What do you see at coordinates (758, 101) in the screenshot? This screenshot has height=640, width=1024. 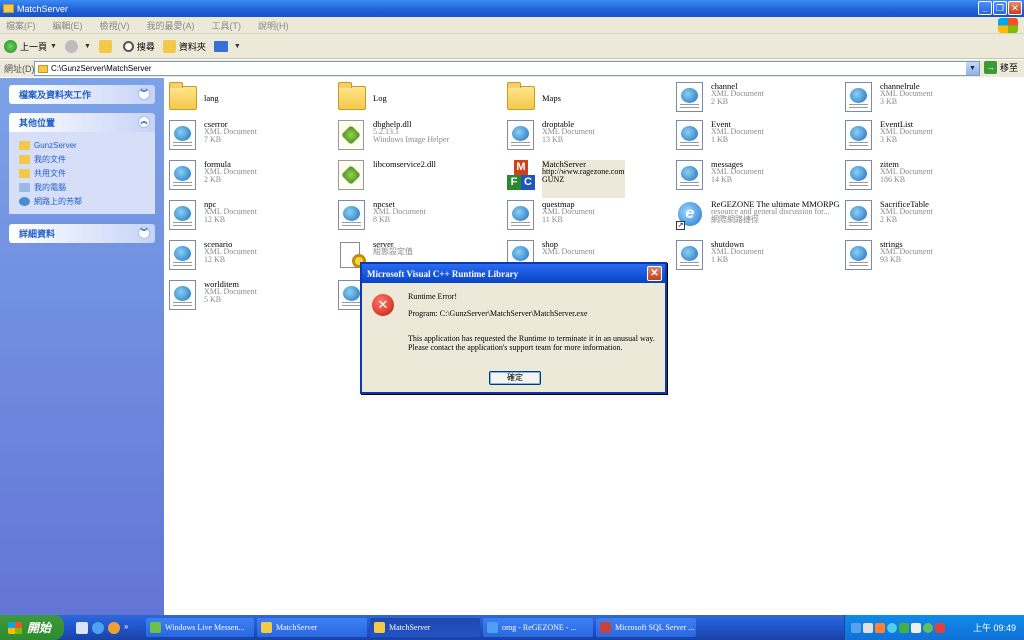 I see `file-item: channel XML Document 2 KB` at bounding box center [758, 101].